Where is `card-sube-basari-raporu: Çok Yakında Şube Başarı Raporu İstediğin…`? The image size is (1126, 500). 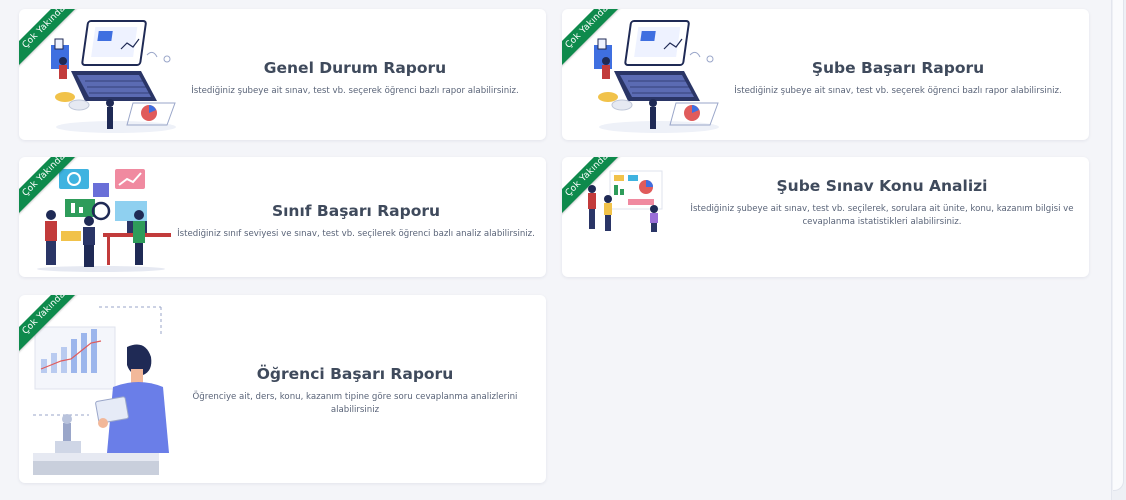
card-sube-basari-raporu: Çok Yakında Şube Başarı Raporu İstediğin… is located at coordinates (825, 74).